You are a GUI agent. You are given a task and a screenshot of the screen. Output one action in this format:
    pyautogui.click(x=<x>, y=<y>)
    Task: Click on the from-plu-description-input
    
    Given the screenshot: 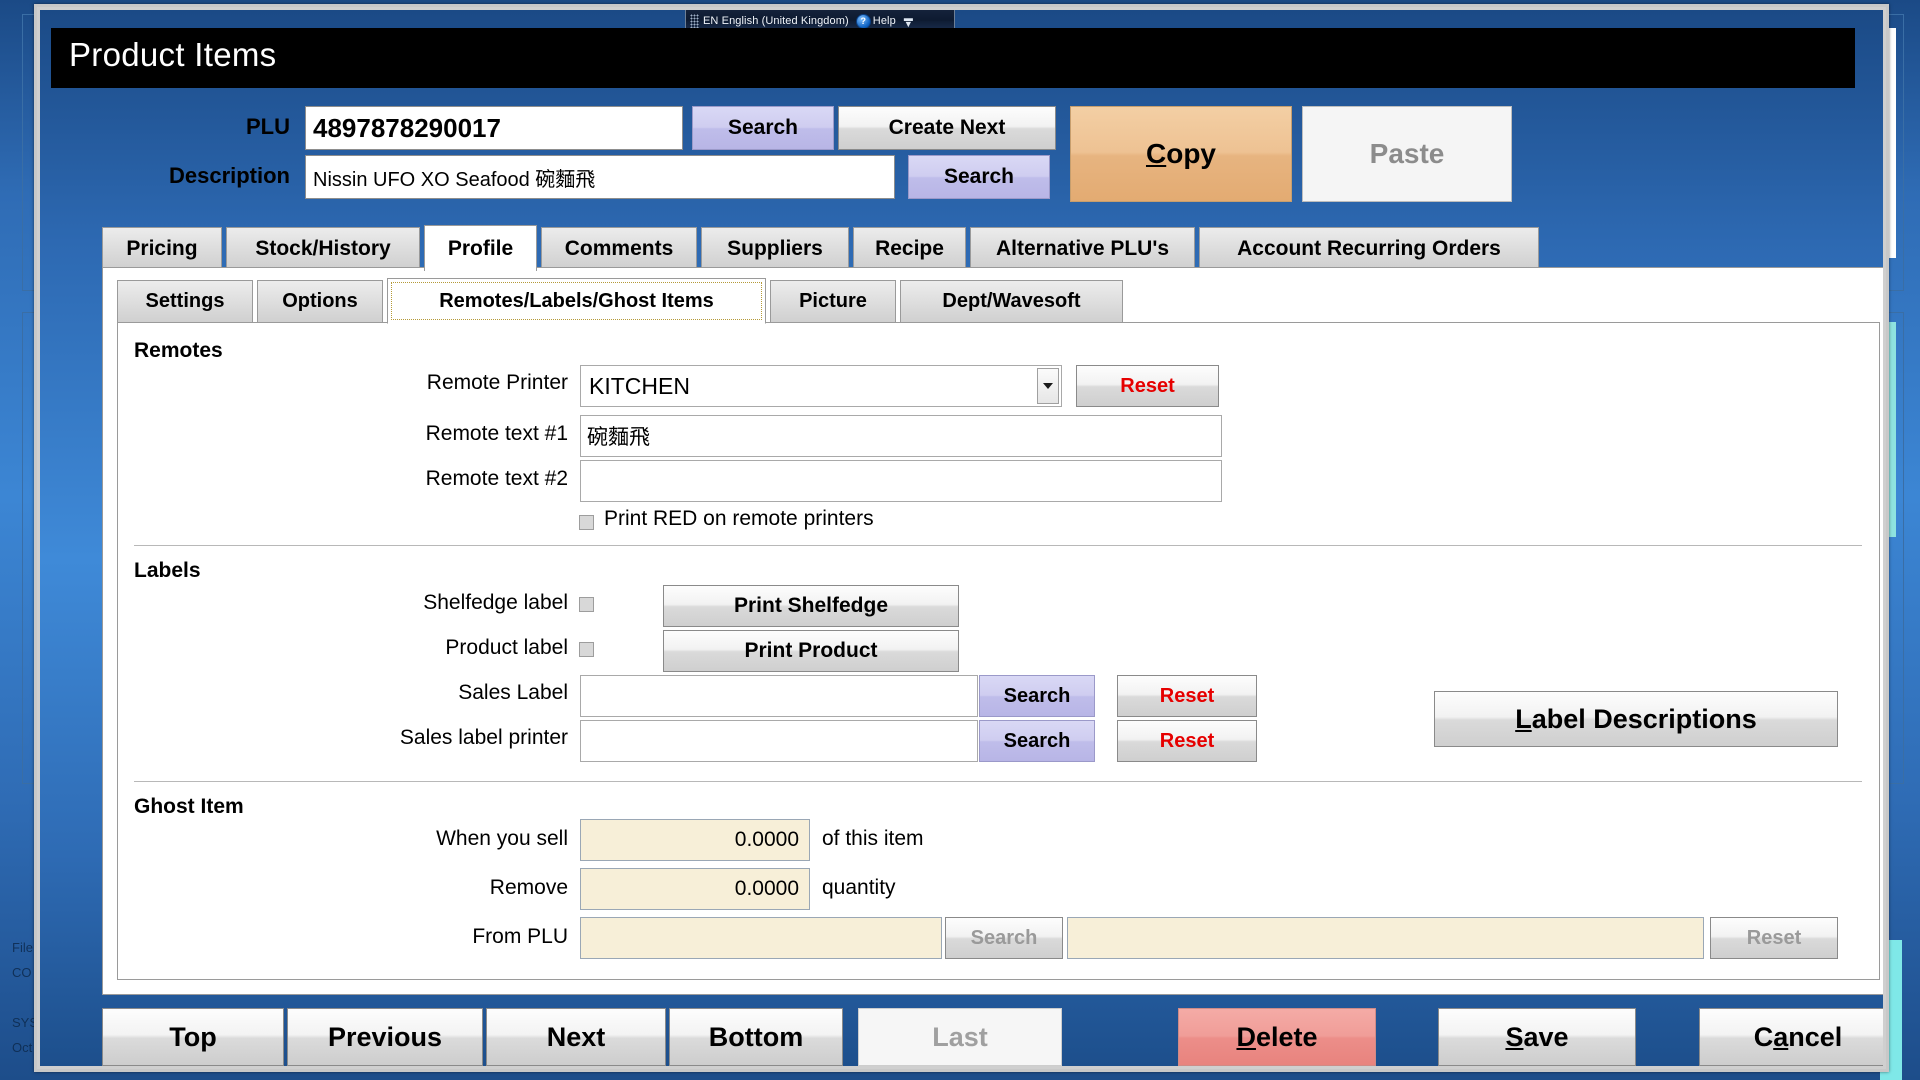 What is the action you would take?
    pyautogui.click(x=1385, y=938)
    